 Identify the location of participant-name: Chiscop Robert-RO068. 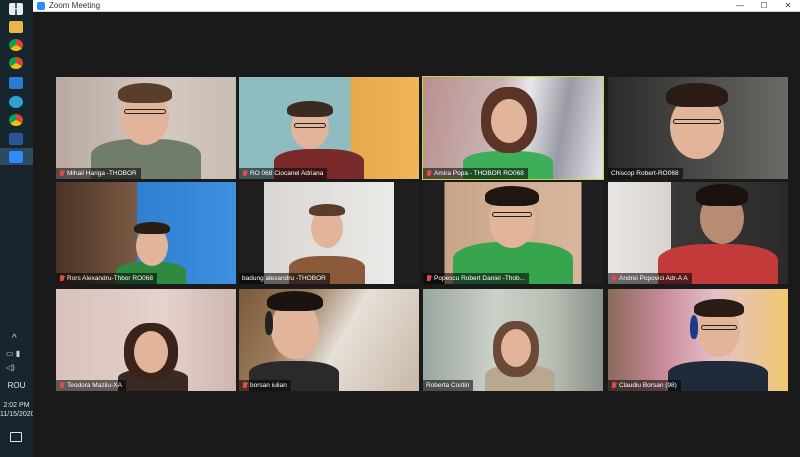
(645, 173).